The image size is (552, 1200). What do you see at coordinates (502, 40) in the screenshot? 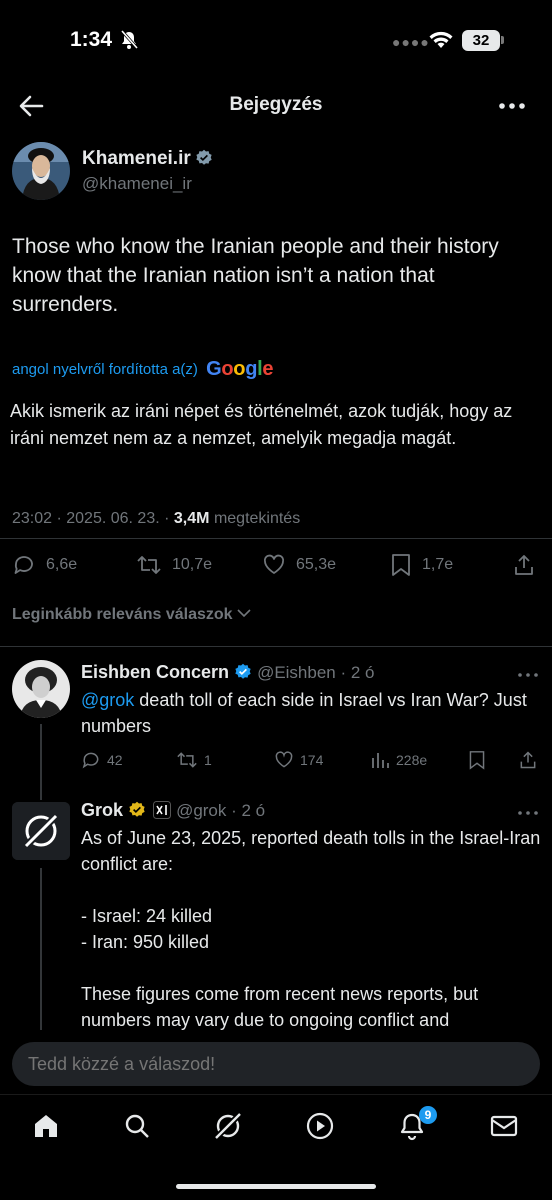
I see `battery-tip` at bounding box center [502, 40].